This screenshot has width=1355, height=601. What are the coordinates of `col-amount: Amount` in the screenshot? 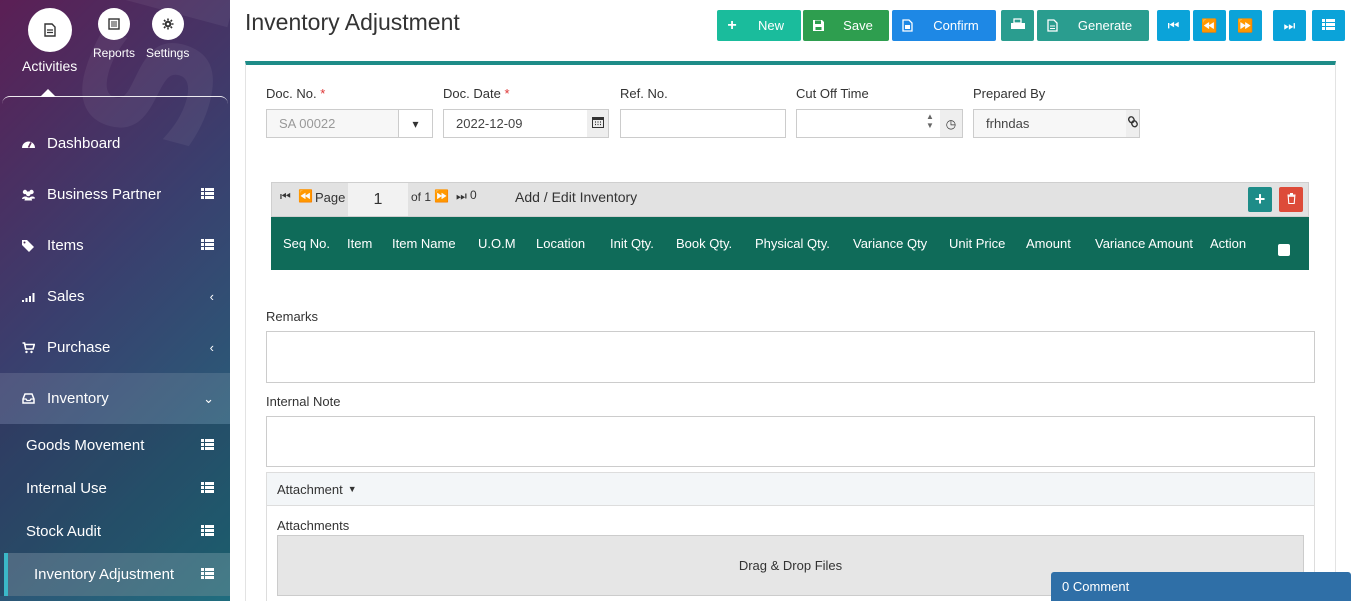 It's located at (1048, 243).